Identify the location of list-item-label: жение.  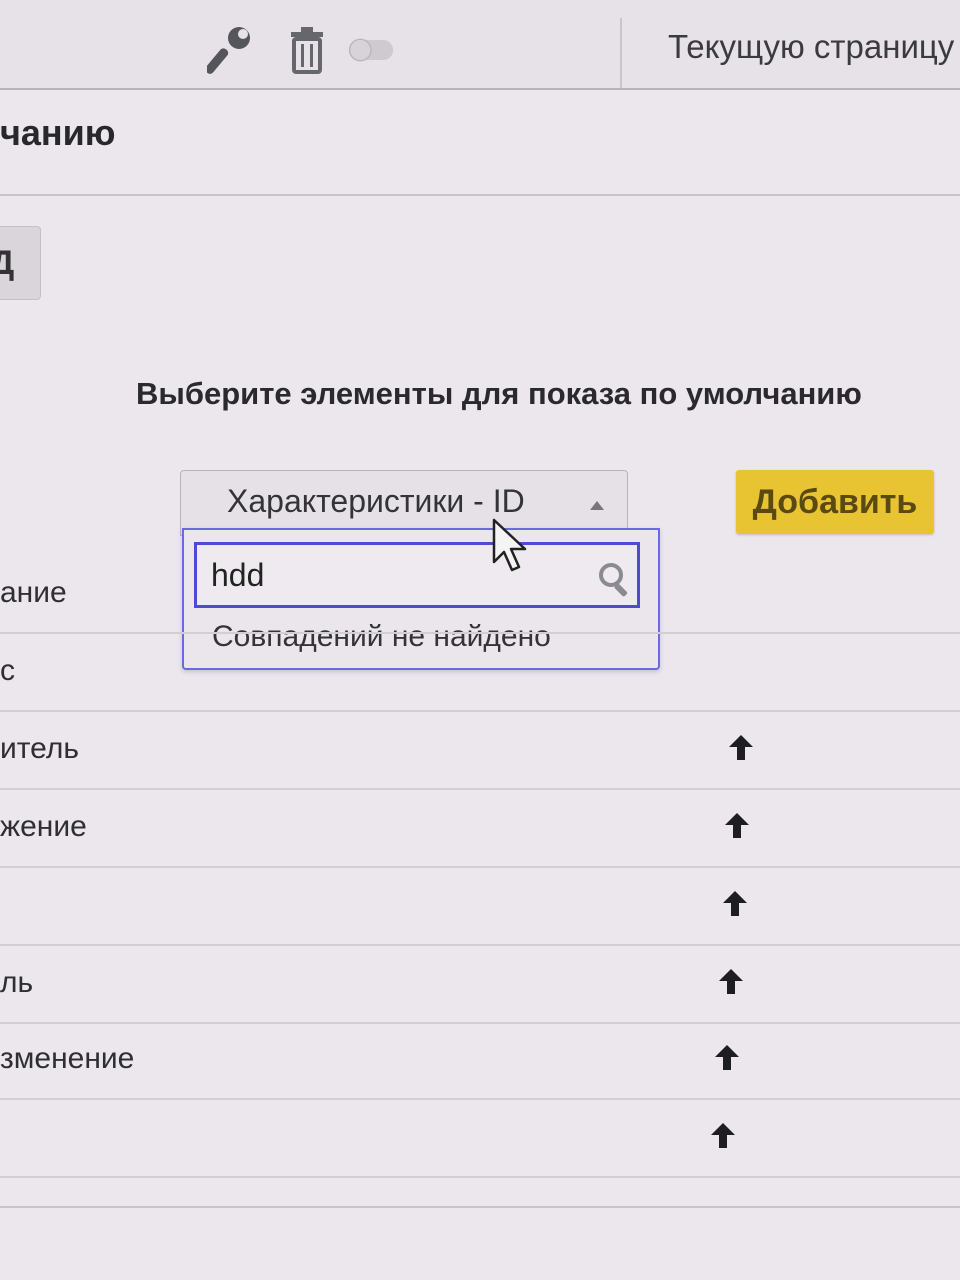
(43, 826).